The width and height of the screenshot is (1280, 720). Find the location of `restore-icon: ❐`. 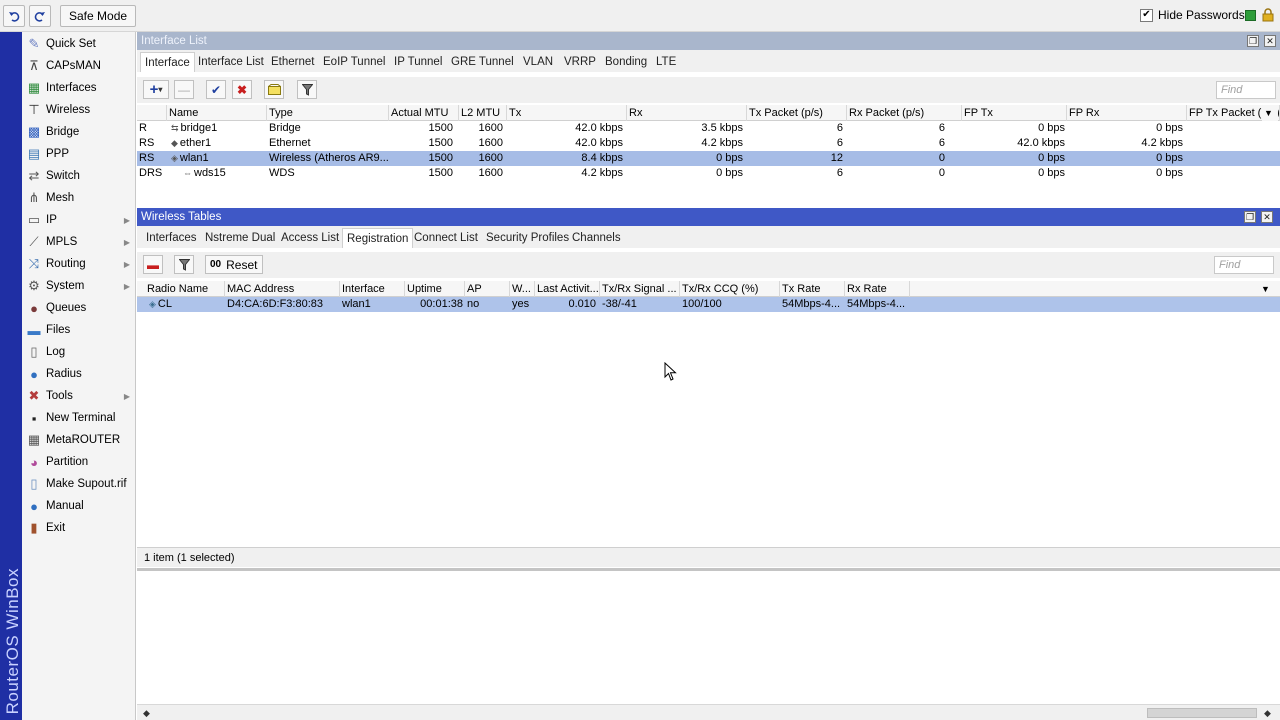

restore-icon: ❐ is located at coordinates (1253, 41).